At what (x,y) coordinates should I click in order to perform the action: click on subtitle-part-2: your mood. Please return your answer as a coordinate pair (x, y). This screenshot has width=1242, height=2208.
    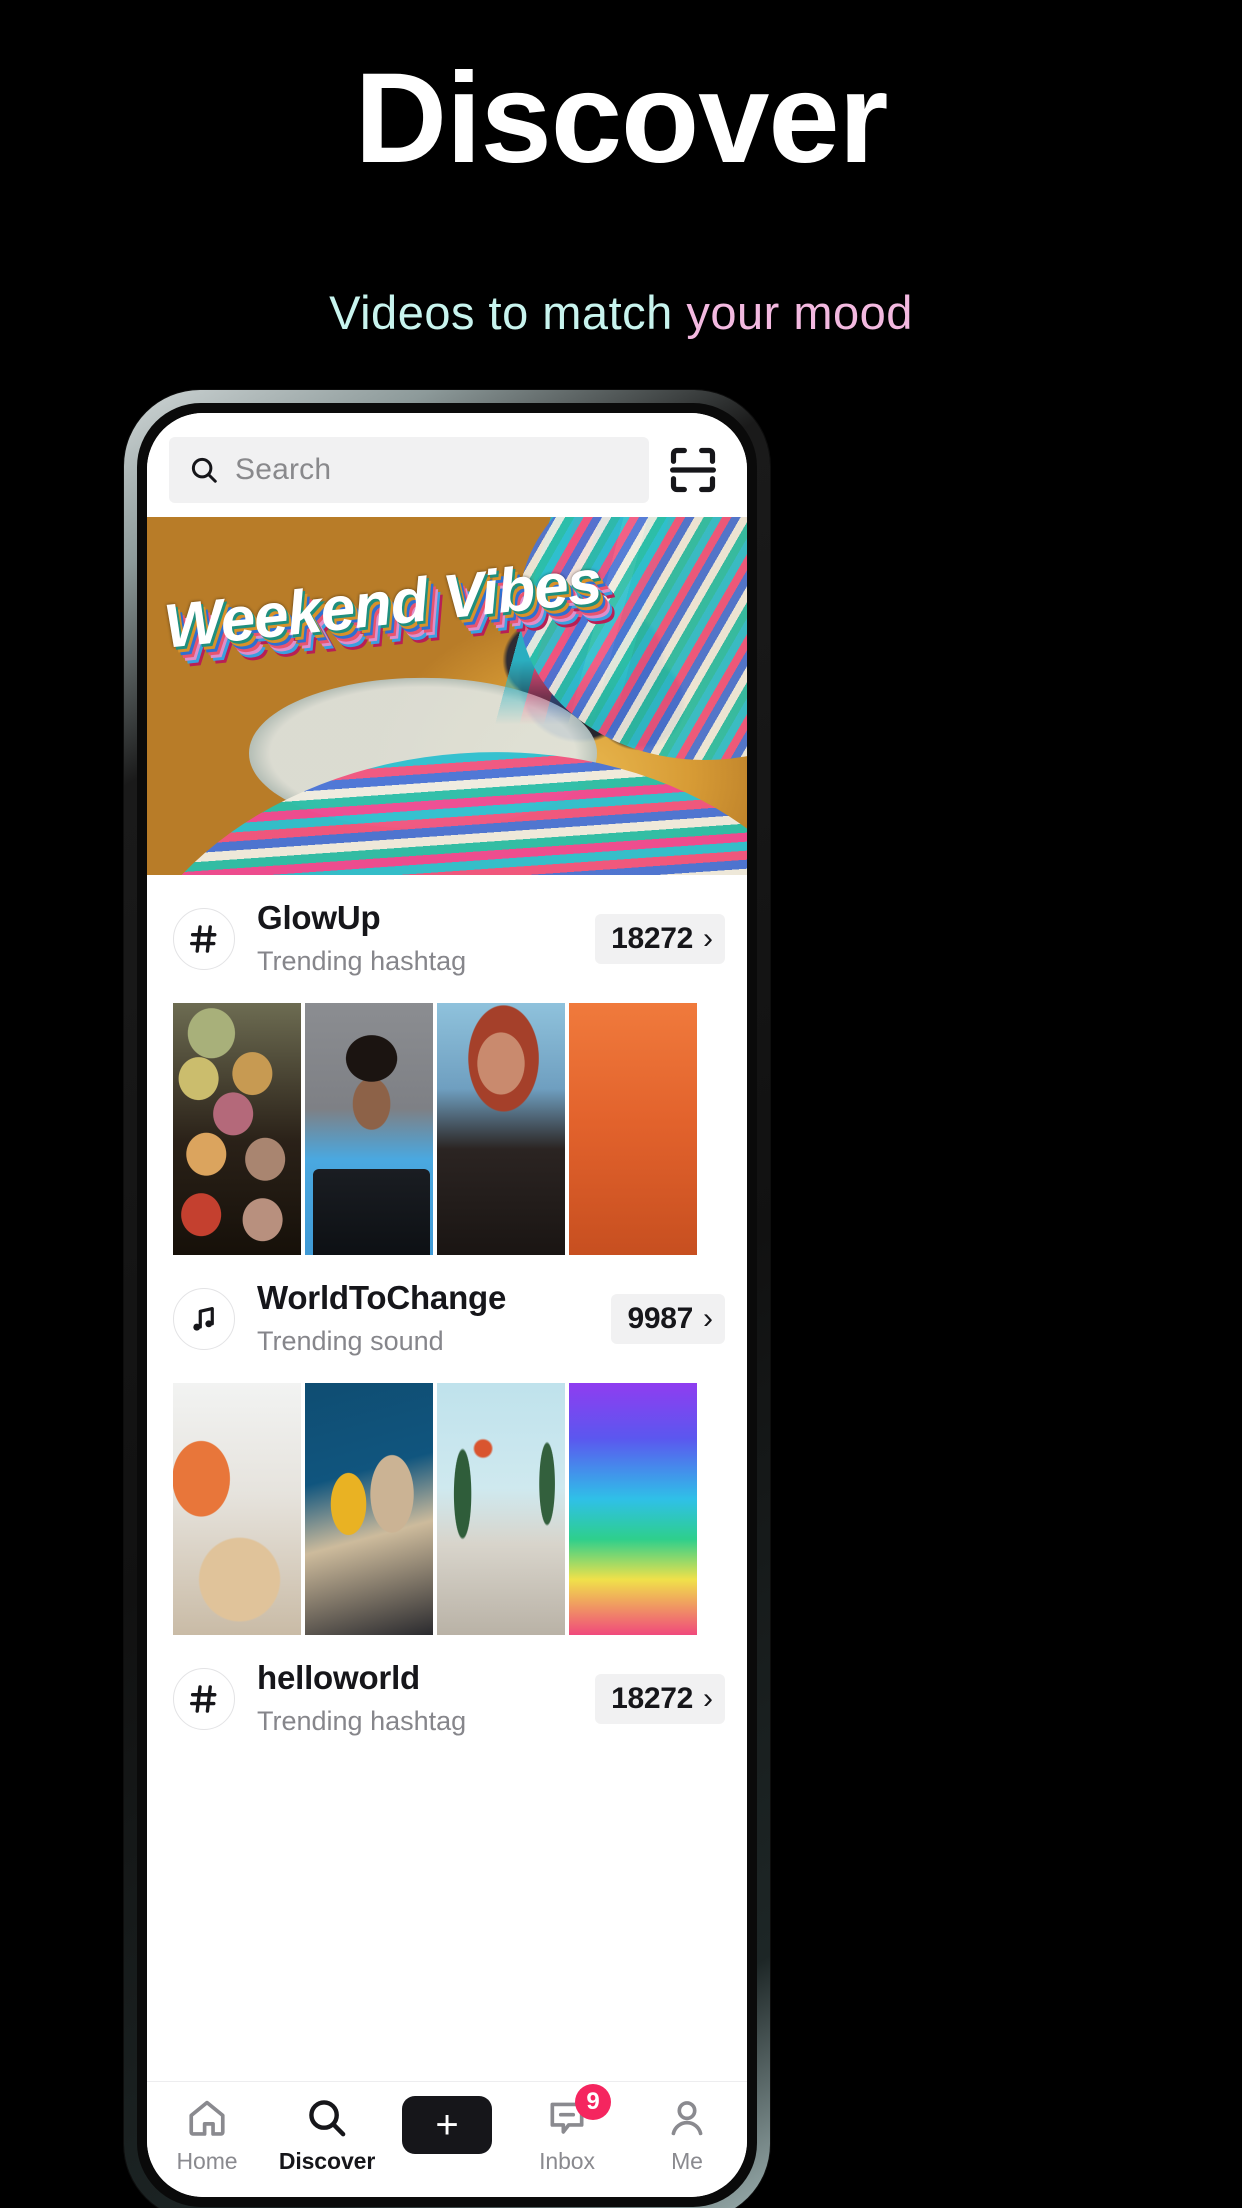
    Looking at the image, I should click on (799, 312).